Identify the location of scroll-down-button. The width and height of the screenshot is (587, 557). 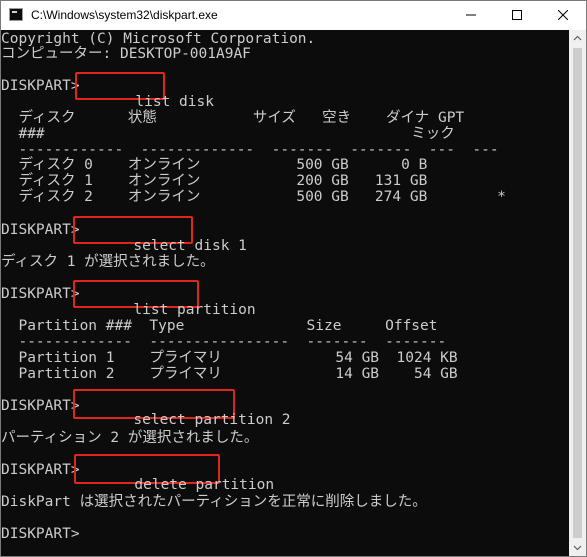
(577, 547).